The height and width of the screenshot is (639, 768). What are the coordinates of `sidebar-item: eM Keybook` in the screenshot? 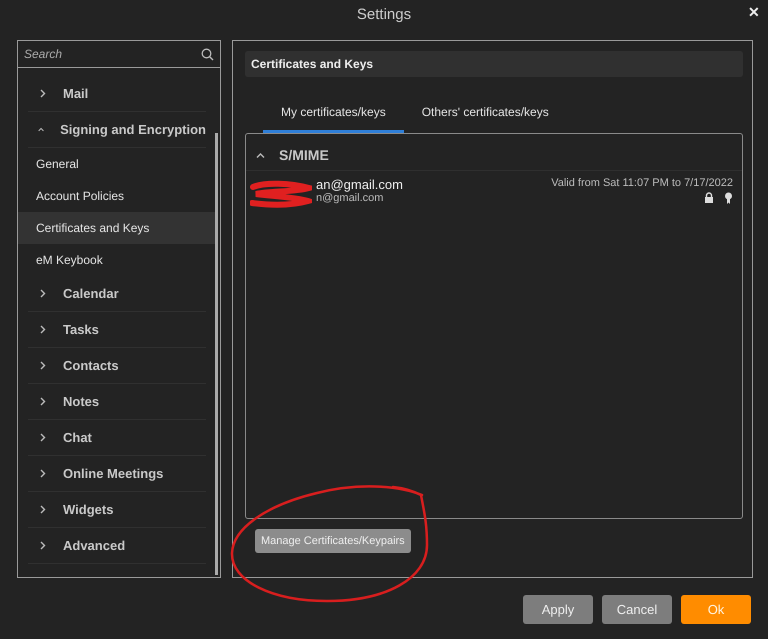 It's located at (118, 260).